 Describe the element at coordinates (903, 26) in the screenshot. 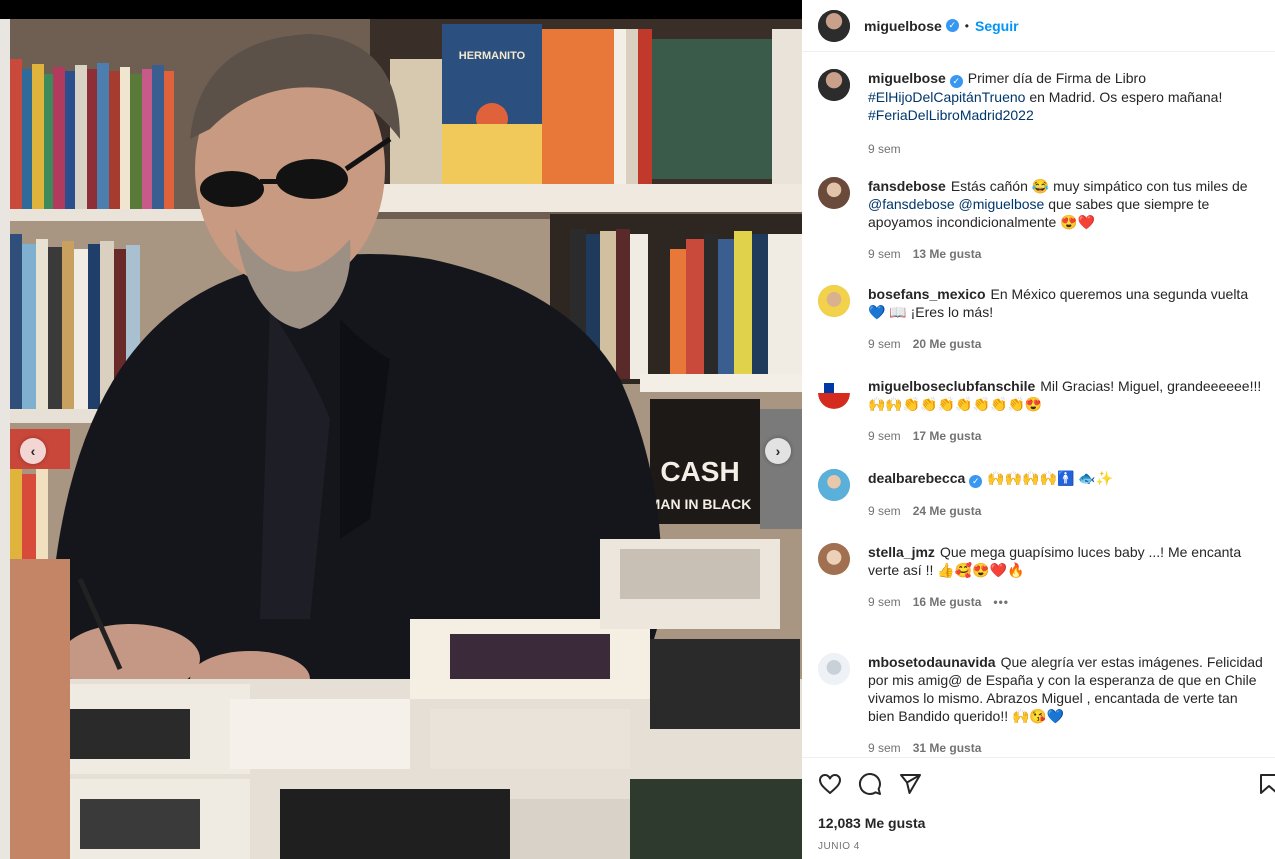

I see `author-username: miguelbose` at that location.